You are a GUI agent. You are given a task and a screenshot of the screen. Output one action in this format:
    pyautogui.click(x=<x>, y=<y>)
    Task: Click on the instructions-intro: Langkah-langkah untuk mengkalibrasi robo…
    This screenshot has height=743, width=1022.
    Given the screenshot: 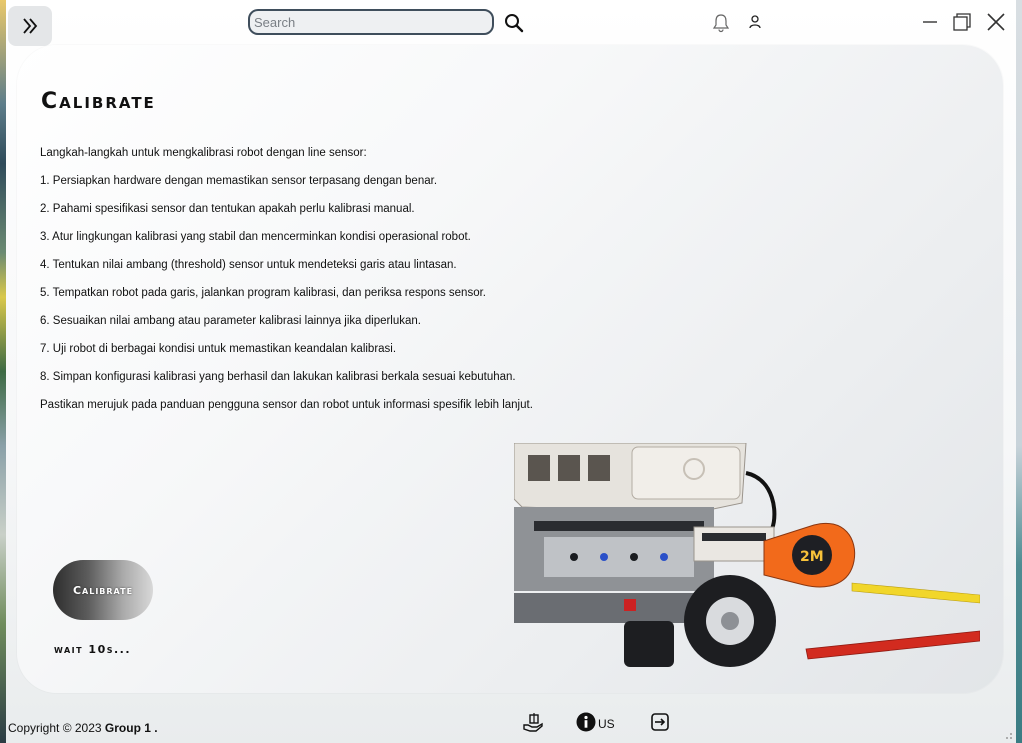 What is the action you would take?
    pyautogui.click(x=203, y=153)
    